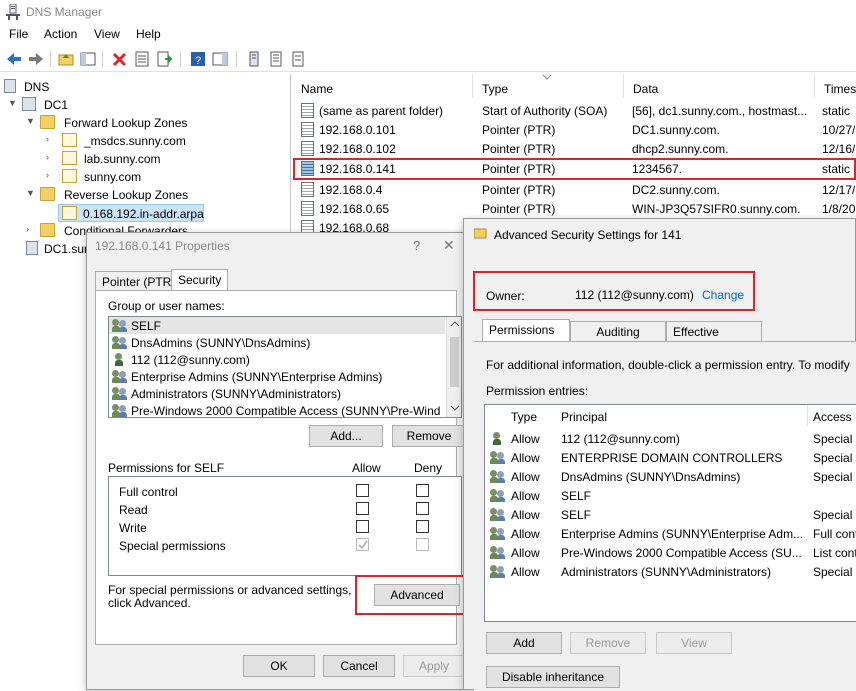  I want to click on scrollbar, so click(453, 367).